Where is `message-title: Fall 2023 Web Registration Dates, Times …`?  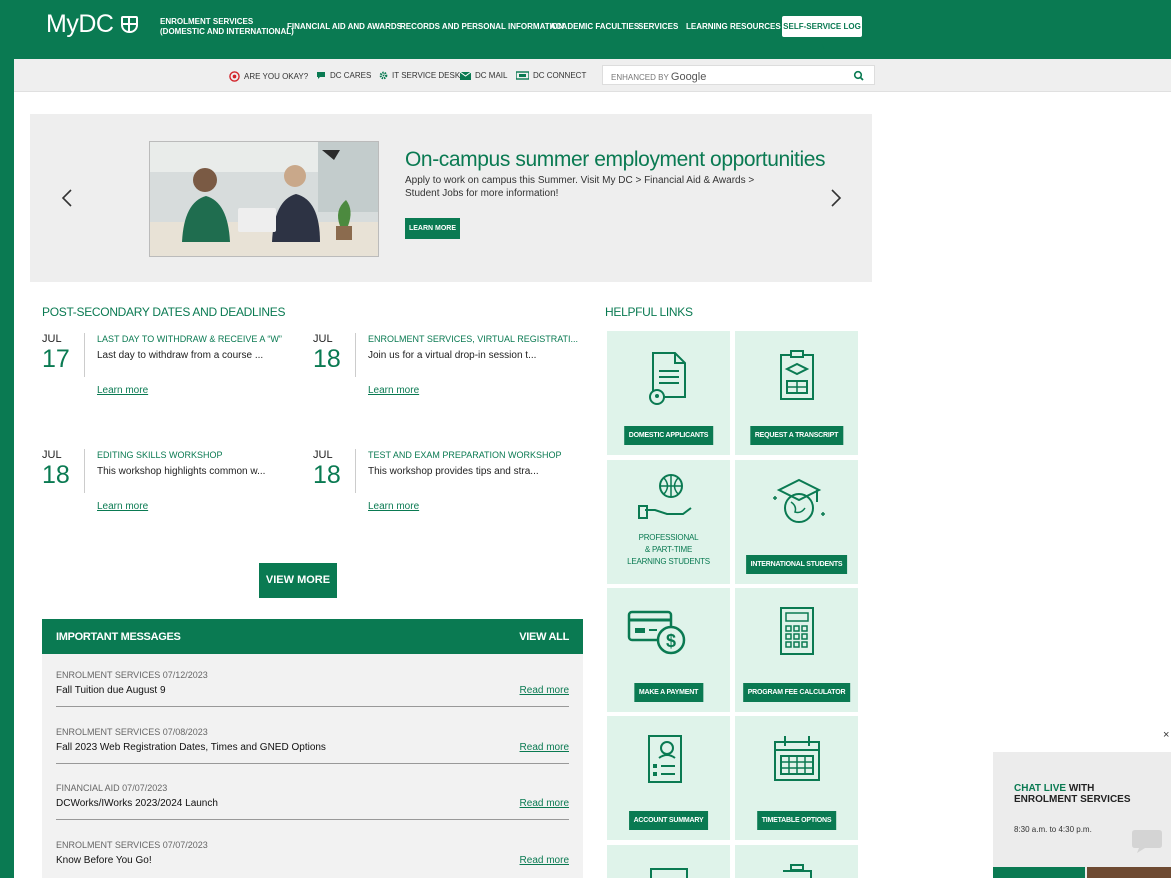 message-title: Fall 2023 Web Registration Dates, Times … is located at coordinates (191, 747).